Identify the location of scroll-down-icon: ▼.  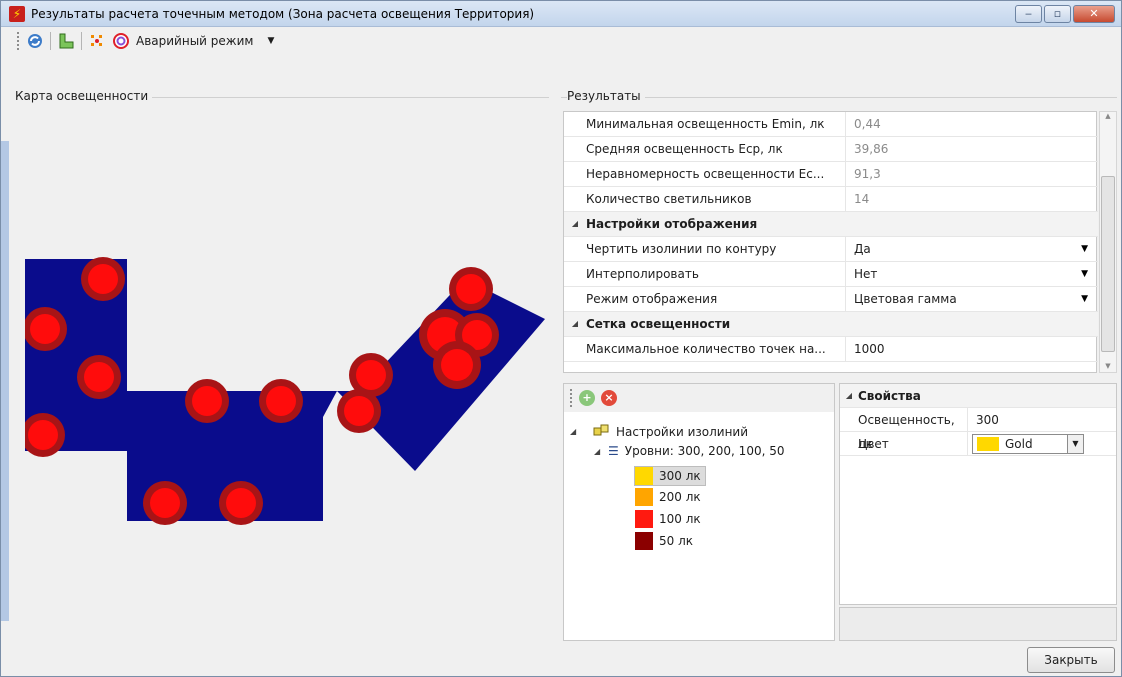
(1108, 366).